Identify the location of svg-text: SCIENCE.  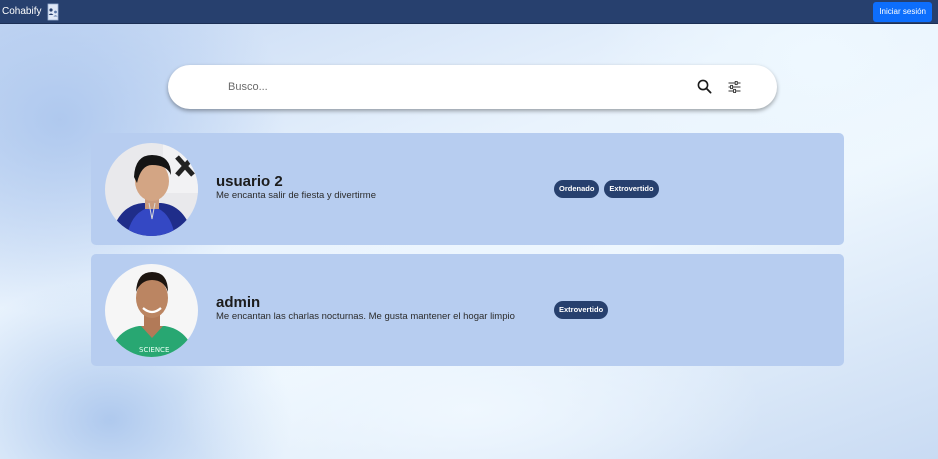
(154, 350).